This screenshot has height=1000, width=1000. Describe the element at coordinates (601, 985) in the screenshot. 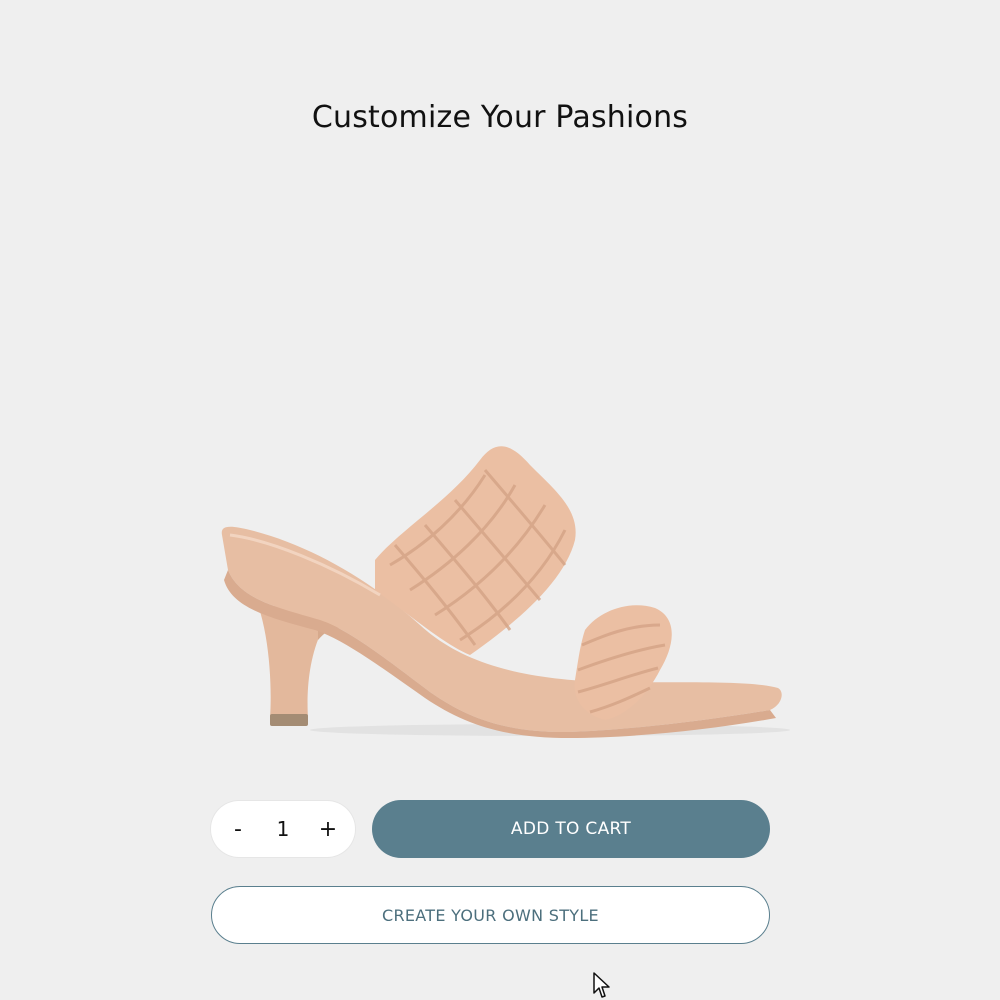

I see `mouse-cursor-icon` at that location.